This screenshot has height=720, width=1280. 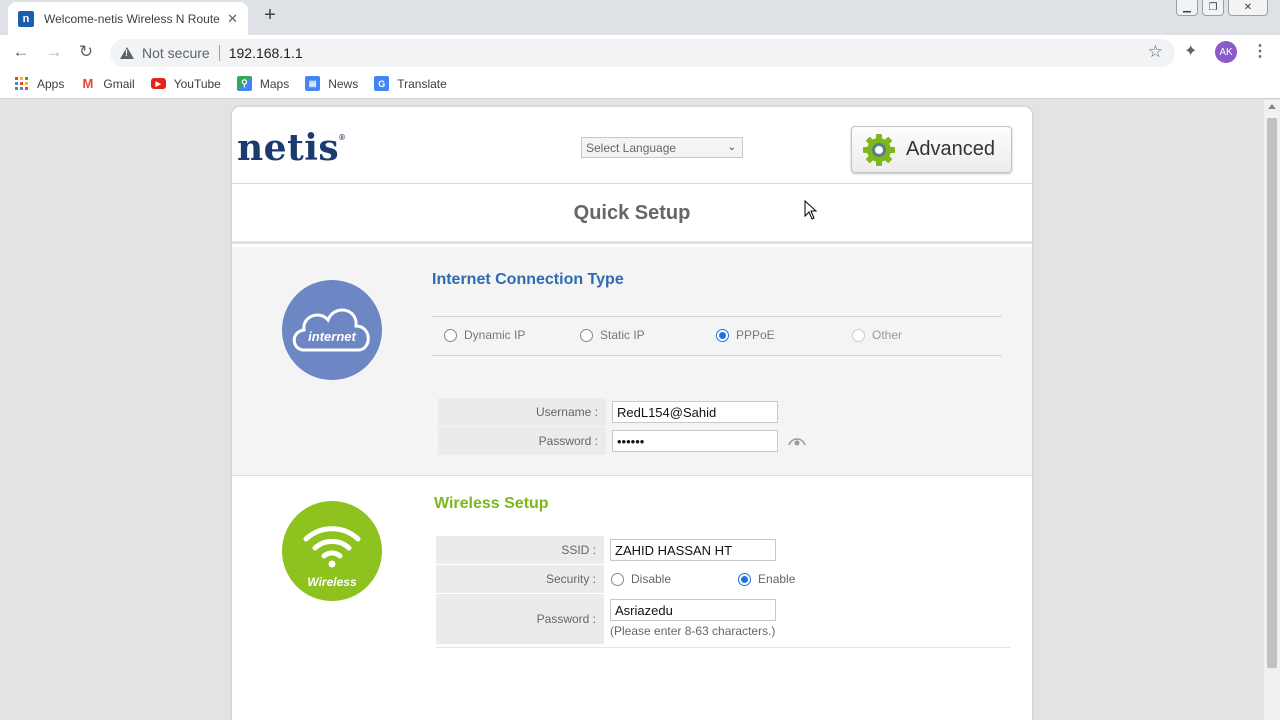 I want to click on tab-title: Welcome-netis Wireless N Router, so click(x=132, y=18).